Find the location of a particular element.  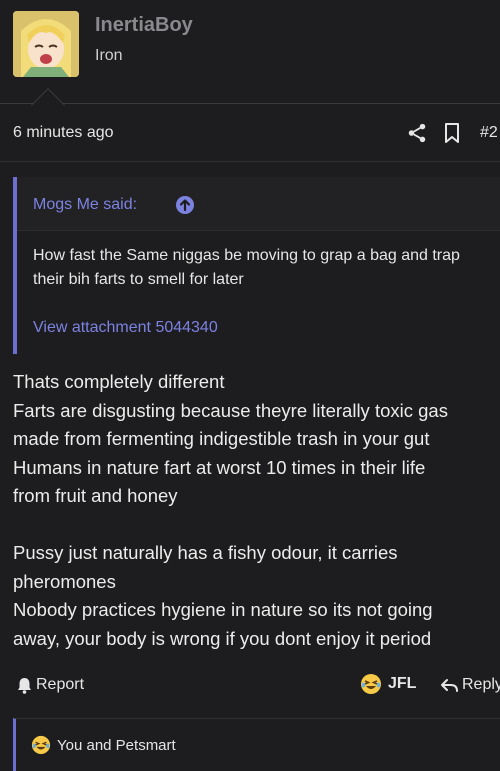

share-icon is located at coordinates (417, 133).